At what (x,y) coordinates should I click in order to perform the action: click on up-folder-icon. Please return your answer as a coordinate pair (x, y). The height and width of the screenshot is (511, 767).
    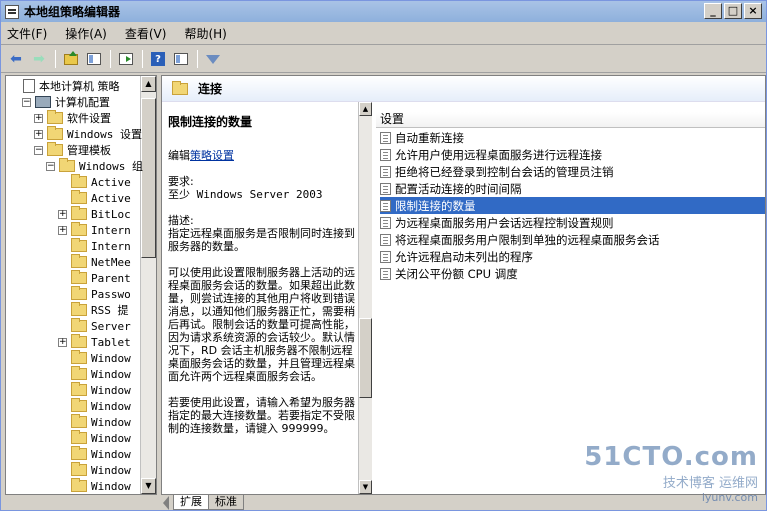
    Looking at the image, I should click on (71, 59).